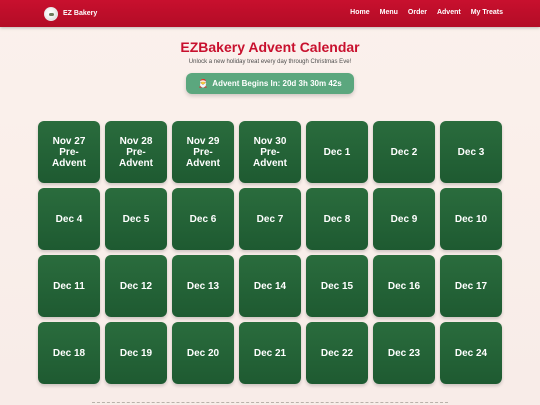 The image size is (540, 405). I want to click on calendar-door: Dec 1, so click(337, 152).